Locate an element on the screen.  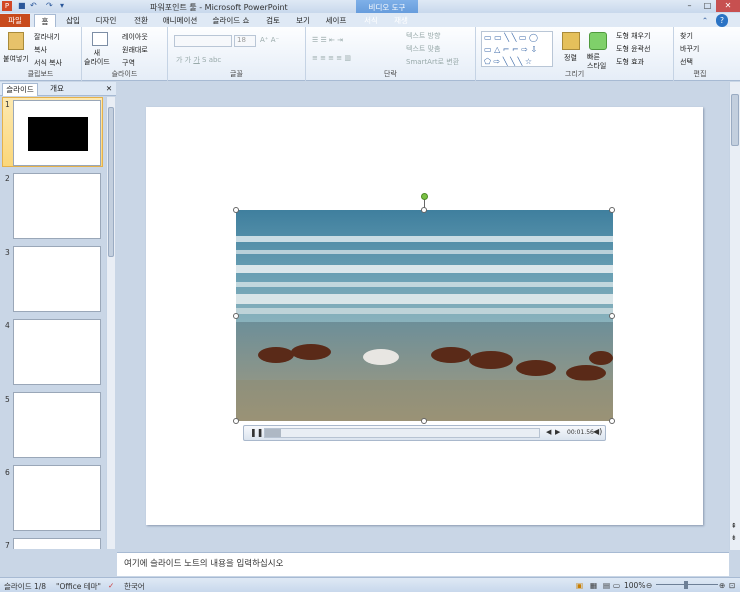
reading-view-icon: ▤ is located at coordinates (606, 585).